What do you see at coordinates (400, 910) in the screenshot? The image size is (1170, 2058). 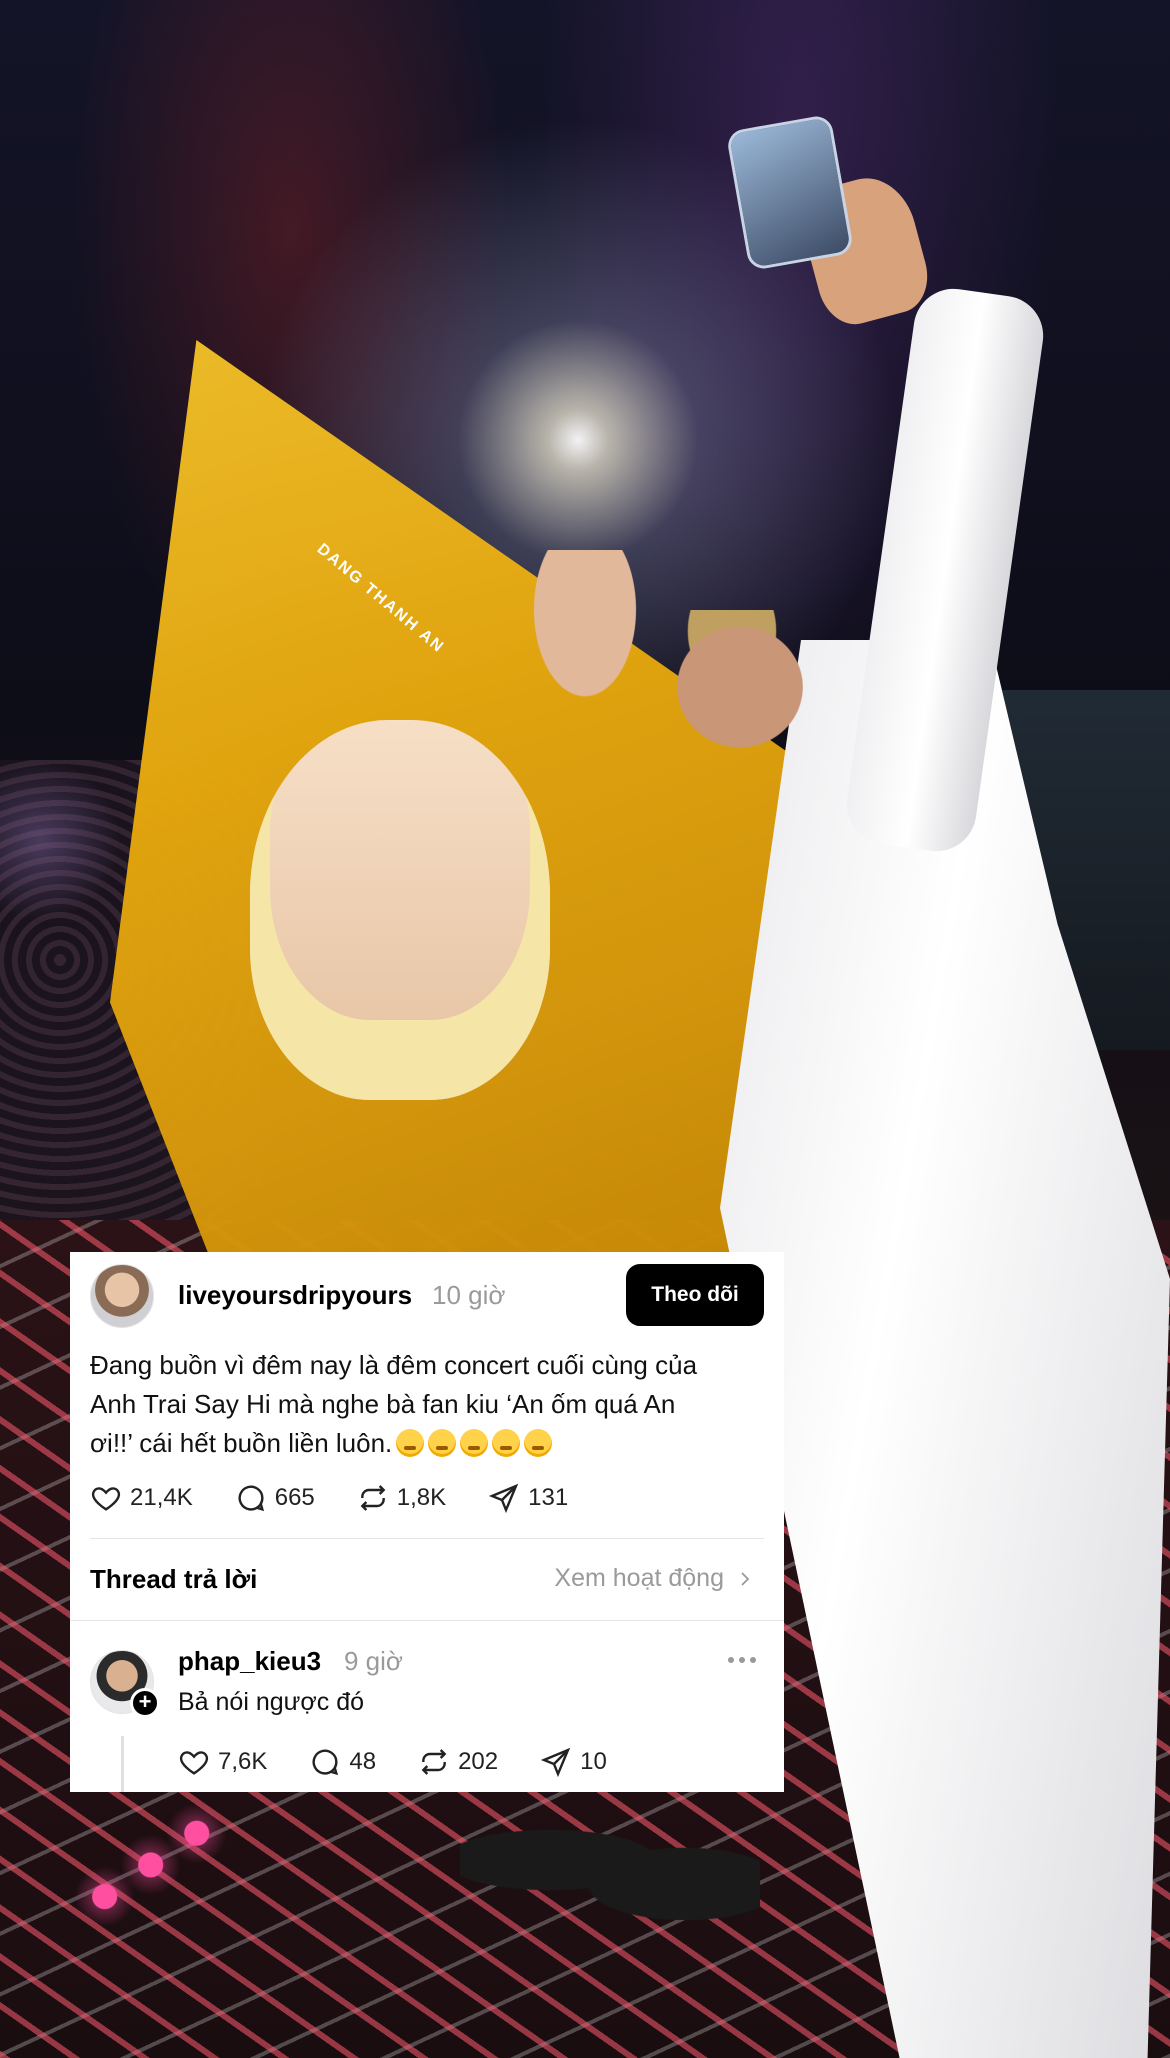 I see `banner-portrait` at bounding box center [400, 910].